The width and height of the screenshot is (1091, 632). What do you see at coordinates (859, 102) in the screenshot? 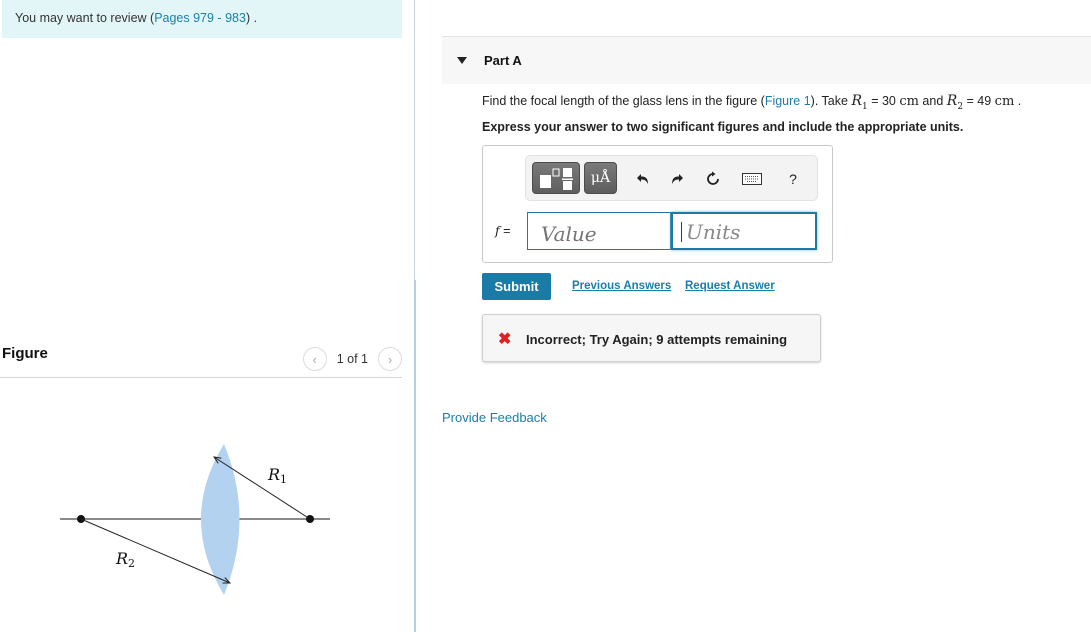
I see `r1-variable: R1` at bounding box center [859, 102].